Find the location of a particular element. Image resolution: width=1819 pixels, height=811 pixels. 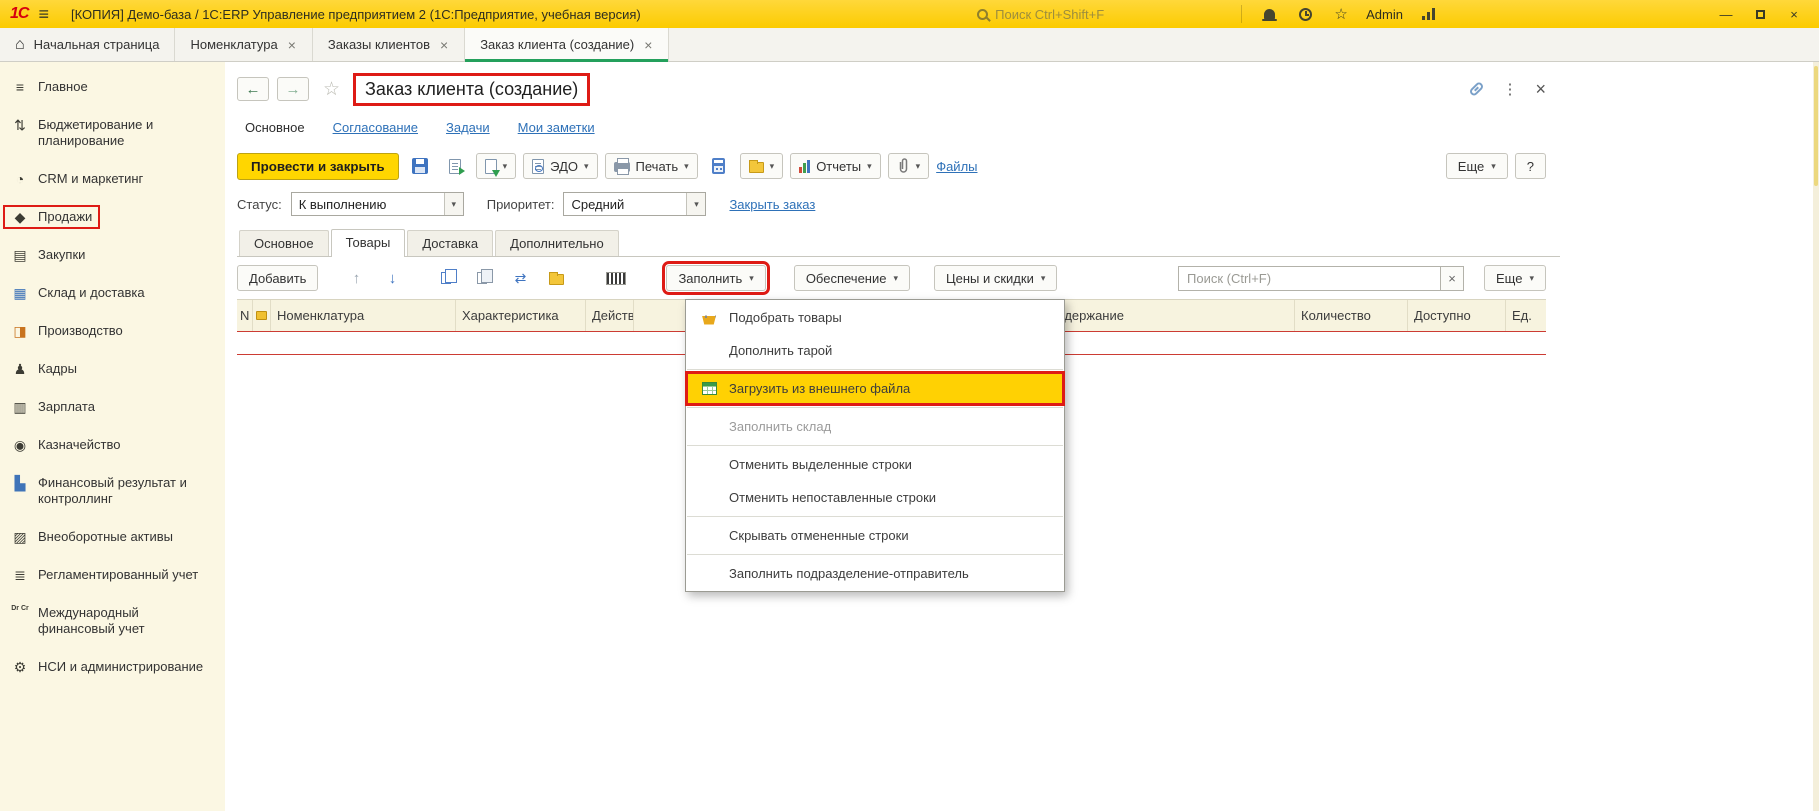

column-characteristic: Характеристика is located at coordinates (521, 315).